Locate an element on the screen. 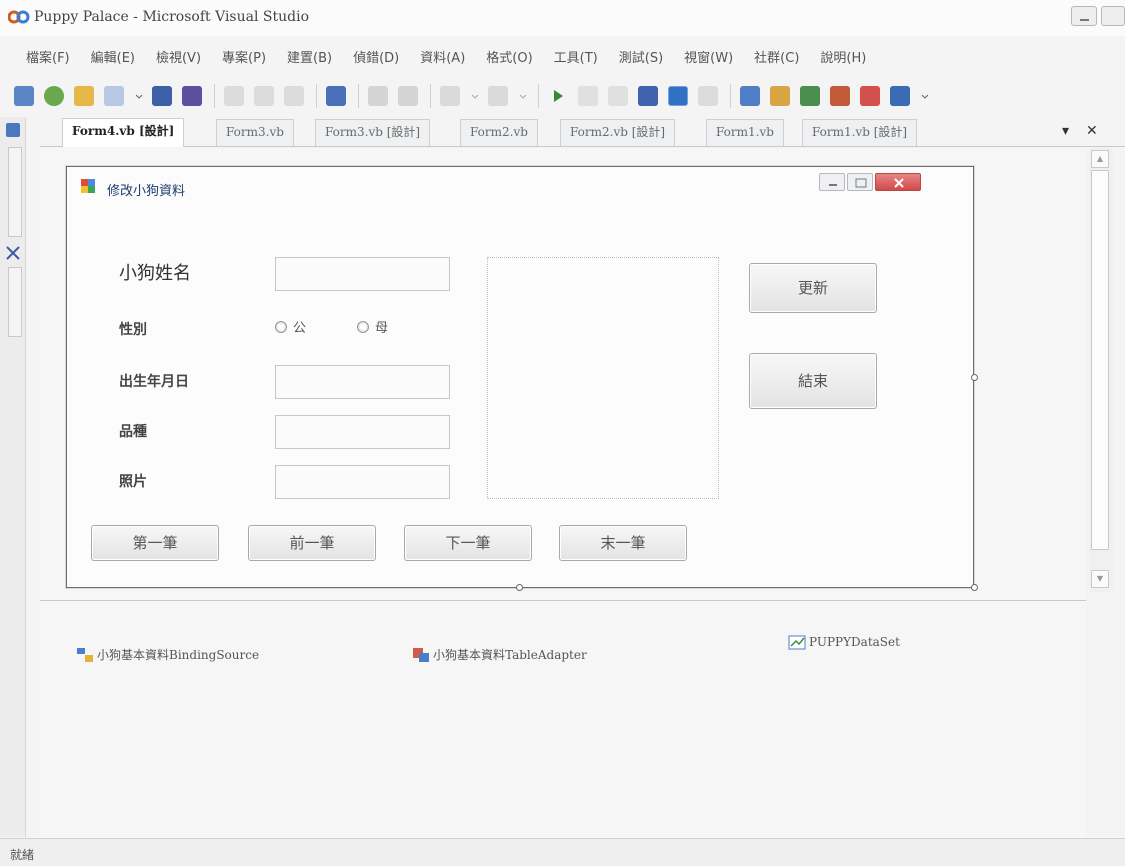  comment-icon is located at coordinates (378, 96).